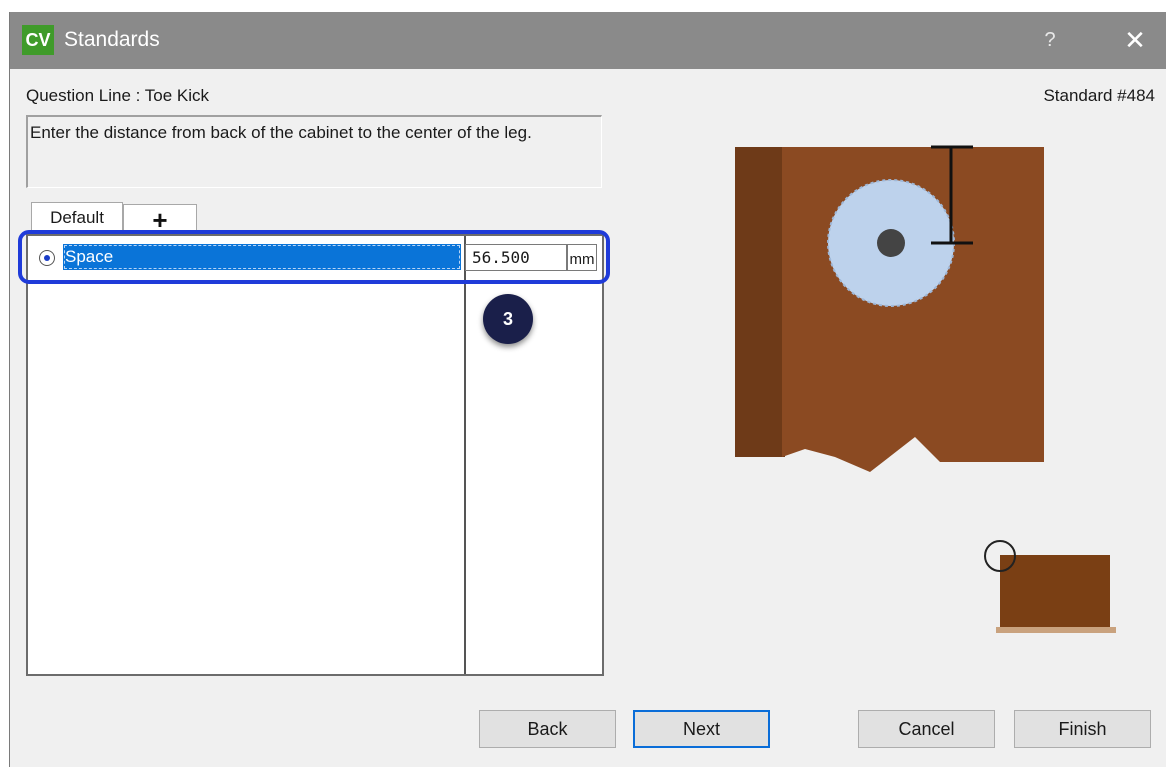 This screenshot has width=1166, height=767. Describe the element at coordinates (701, 729) in the screenshot. I see `next-button: Next` at that location.